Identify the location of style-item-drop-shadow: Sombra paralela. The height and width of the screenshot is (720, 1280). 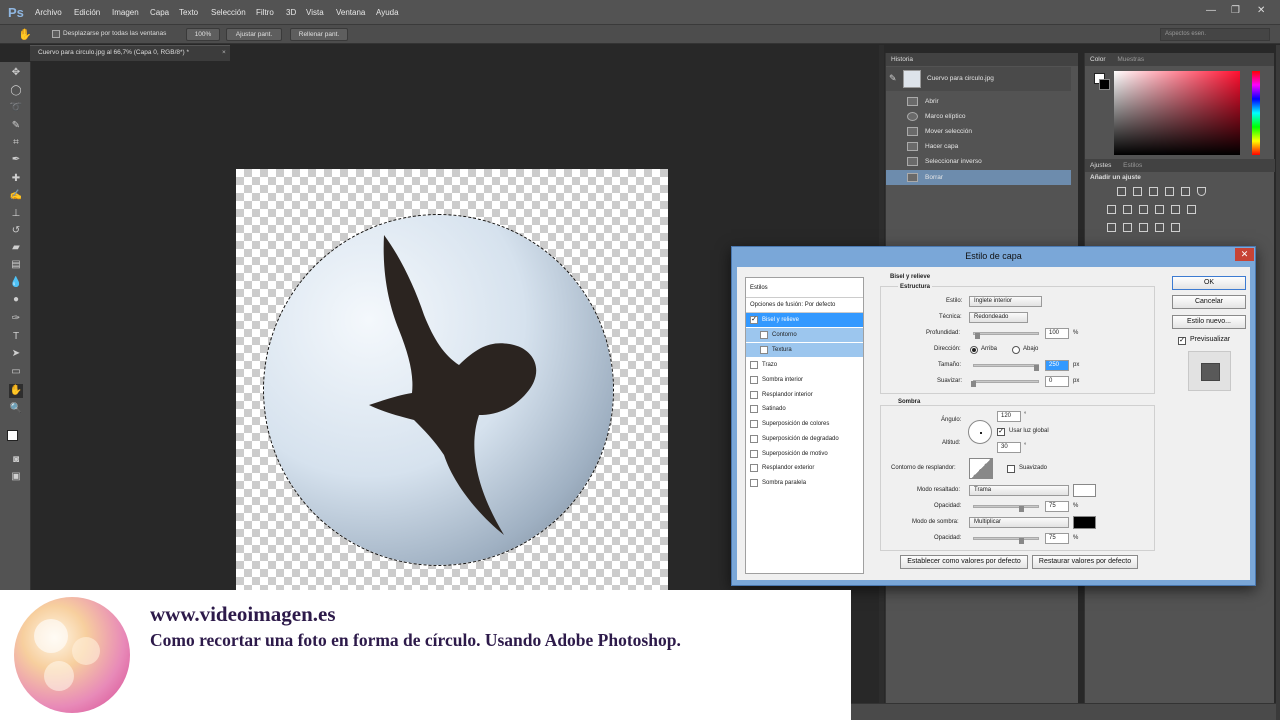
(804, 483).